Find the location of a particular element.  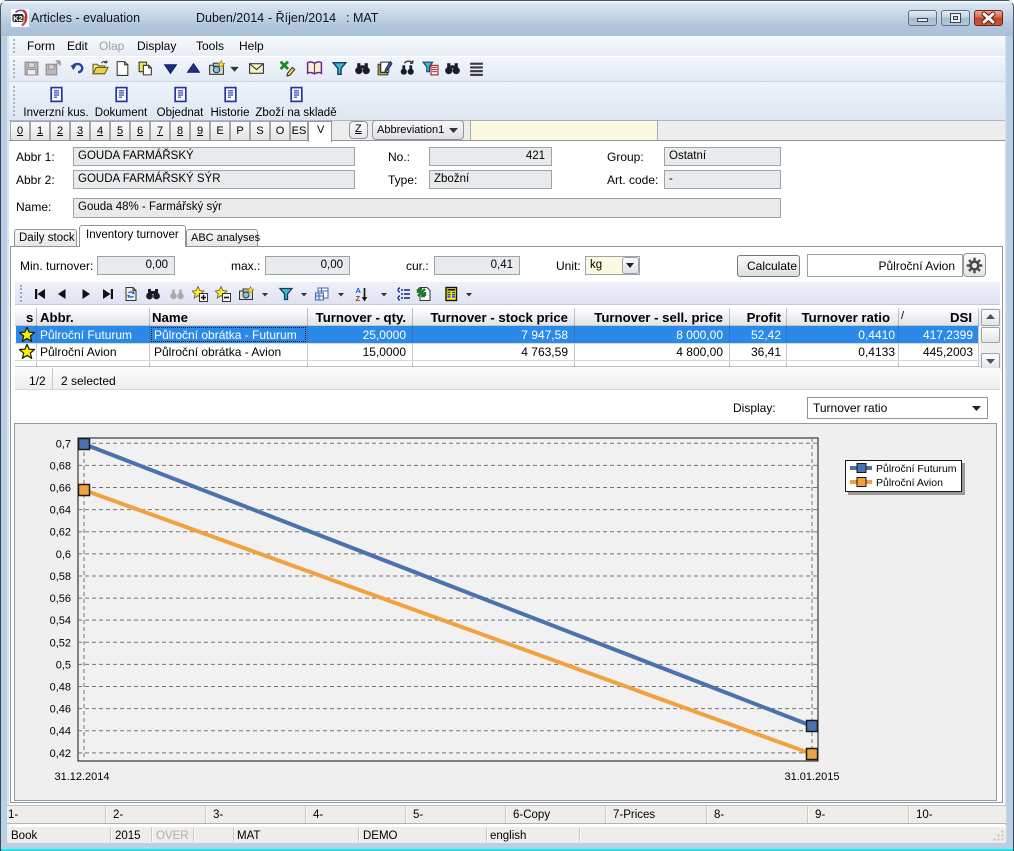

svg-text: 0,66 is located at coordinates (60, 489).